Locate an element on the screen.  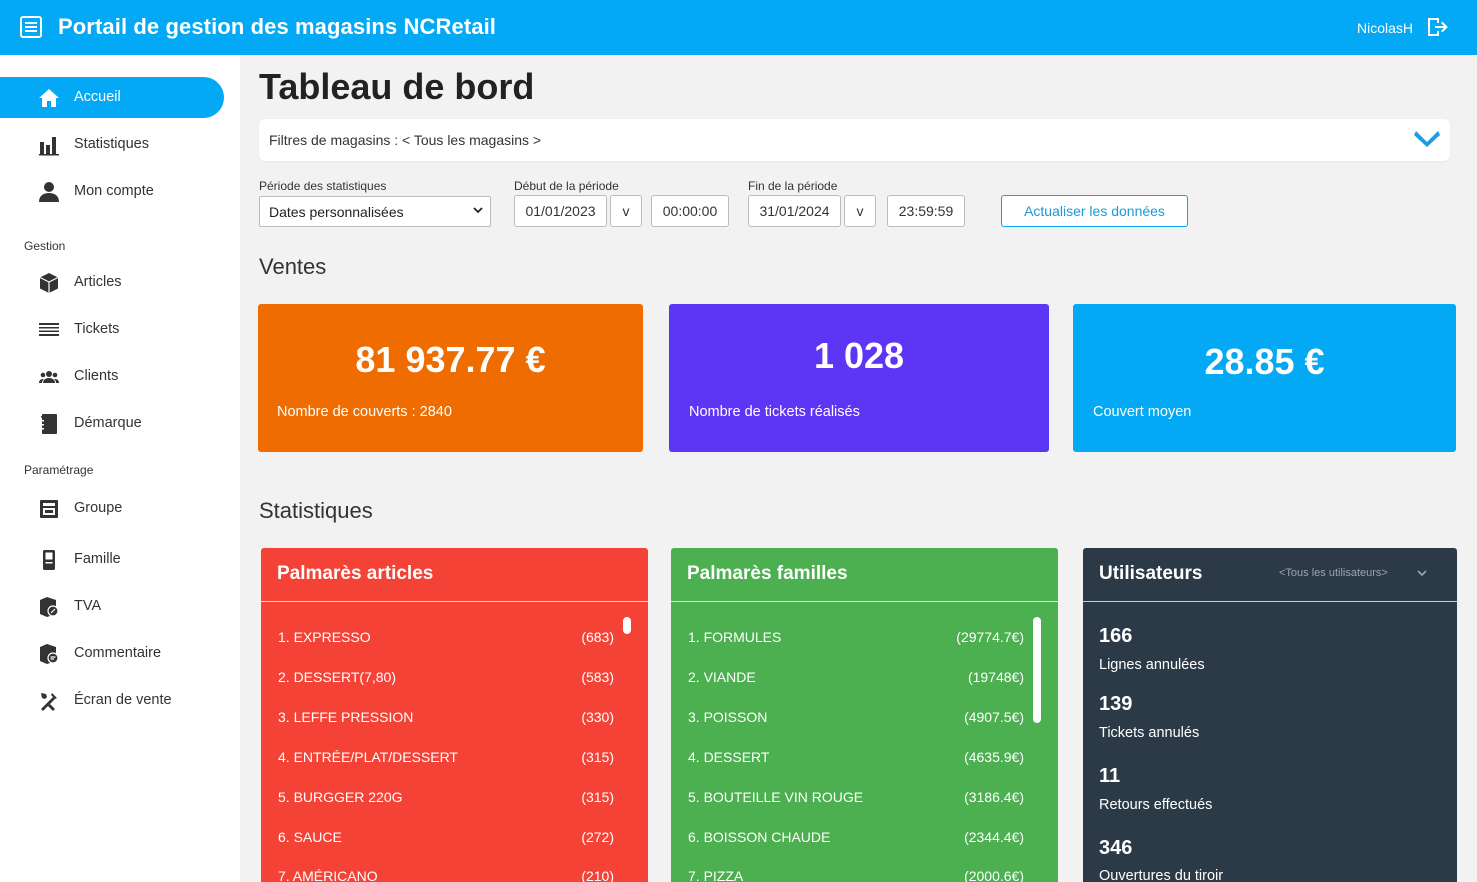
end-time-input: 23:59:59 is located at coordinates (926, 211).